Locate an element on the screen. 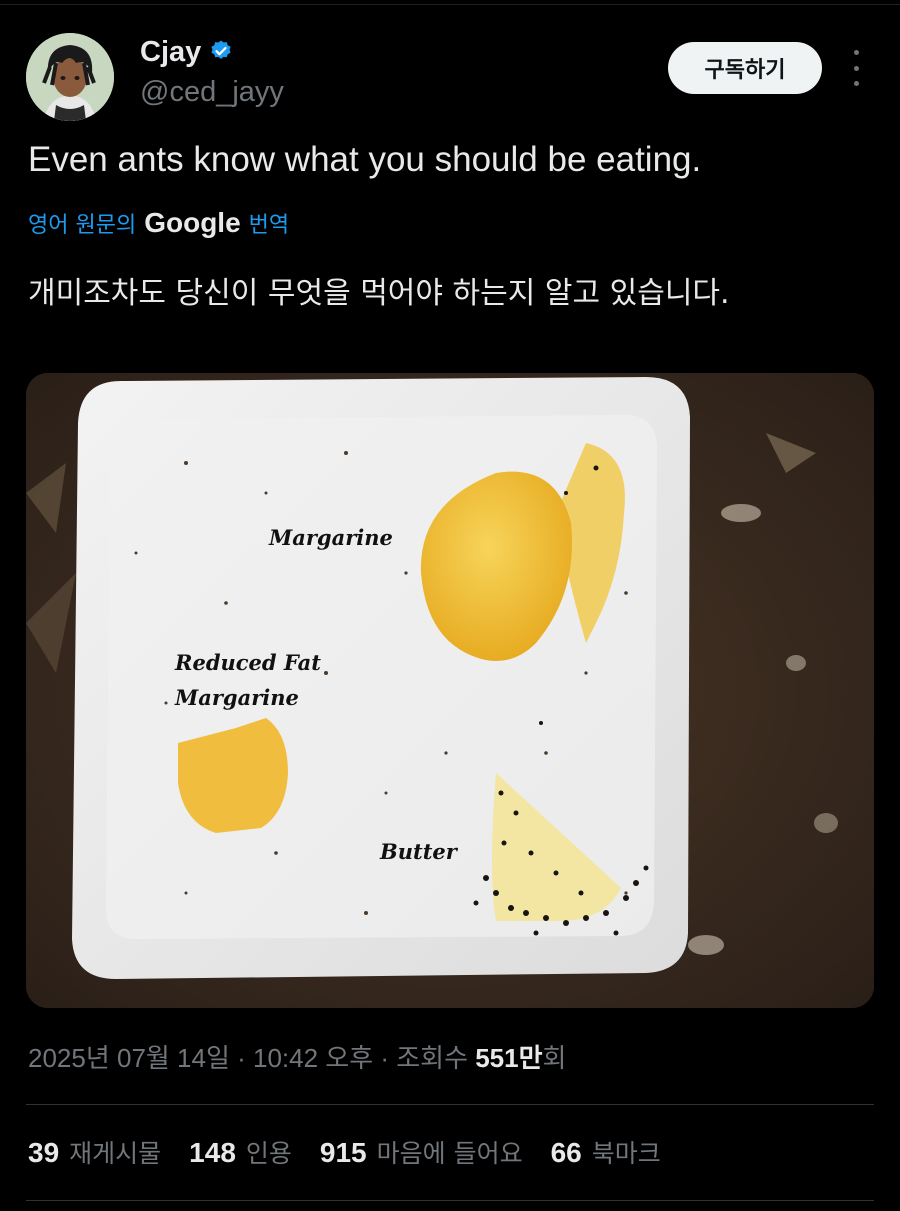 This screenshot has height=1211, width=900. translation-attribution: 영어 원문의 Google 번역 is located at coordinates (158, 223).